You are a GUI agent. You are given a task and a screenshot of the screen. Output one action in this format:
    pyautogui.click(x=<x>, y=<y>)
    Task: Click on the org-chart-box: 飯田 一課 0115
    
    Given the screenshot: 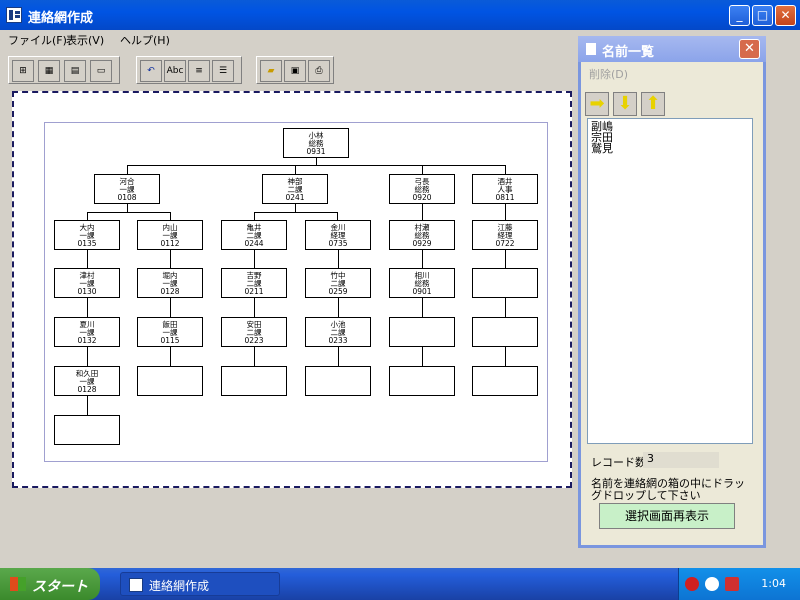 What is the action you would take?
    pyautogui.click(x=170, y=332)
    